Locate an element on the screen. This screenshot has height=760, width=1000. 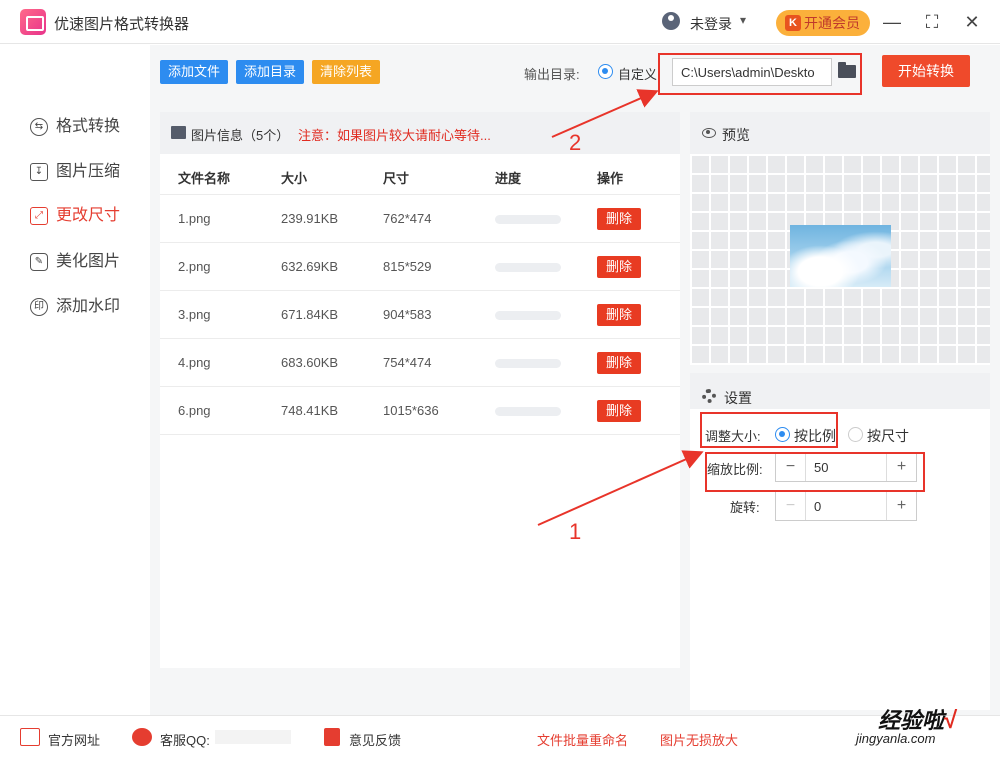
maximize-button: ⛶ is located at coordinates (932, 22).